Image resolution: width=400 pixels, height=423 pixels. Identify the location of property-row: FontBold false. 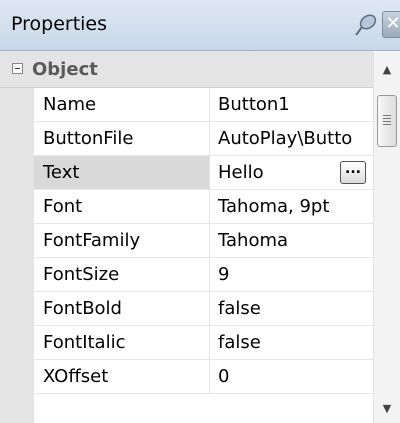
(203, 309).